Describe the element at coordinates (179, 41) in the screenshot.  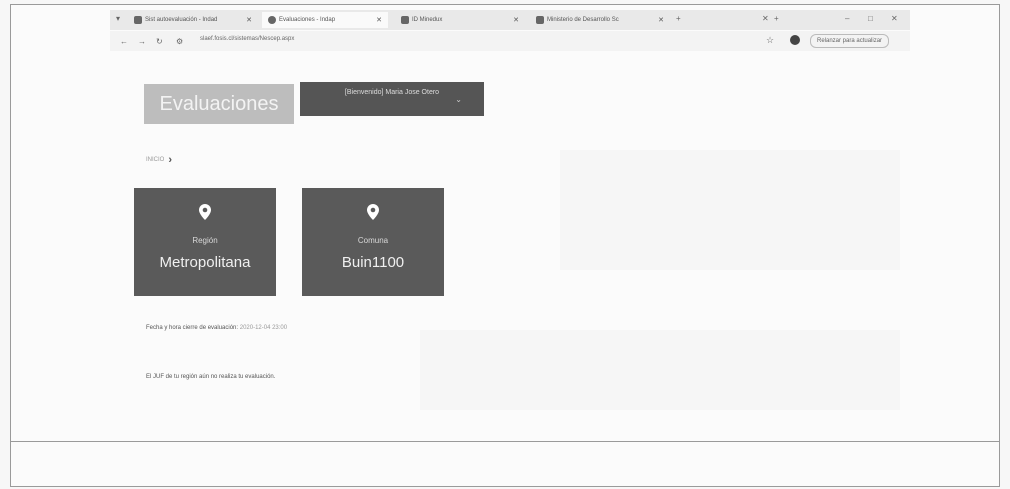
I see `site-info-icon: ⚙` at that location.